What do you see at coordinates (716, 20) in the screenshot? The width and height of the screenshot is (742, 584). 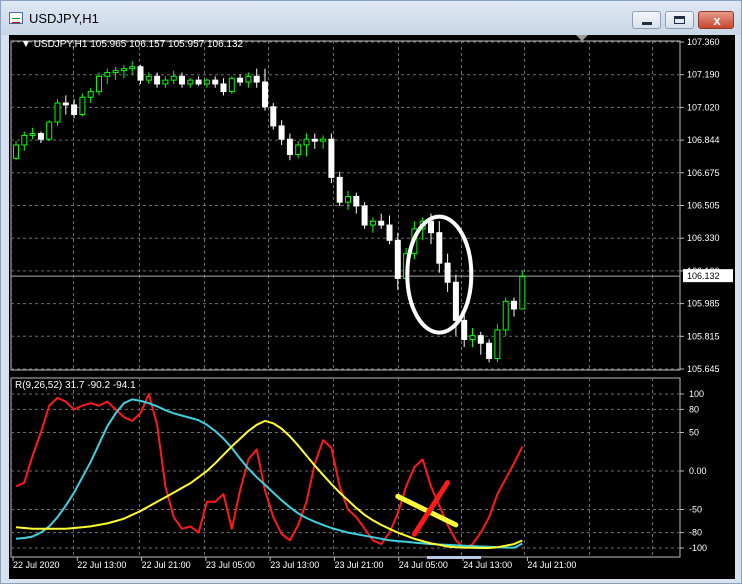 I see `close-button: x` at bounding box center [716, 20].